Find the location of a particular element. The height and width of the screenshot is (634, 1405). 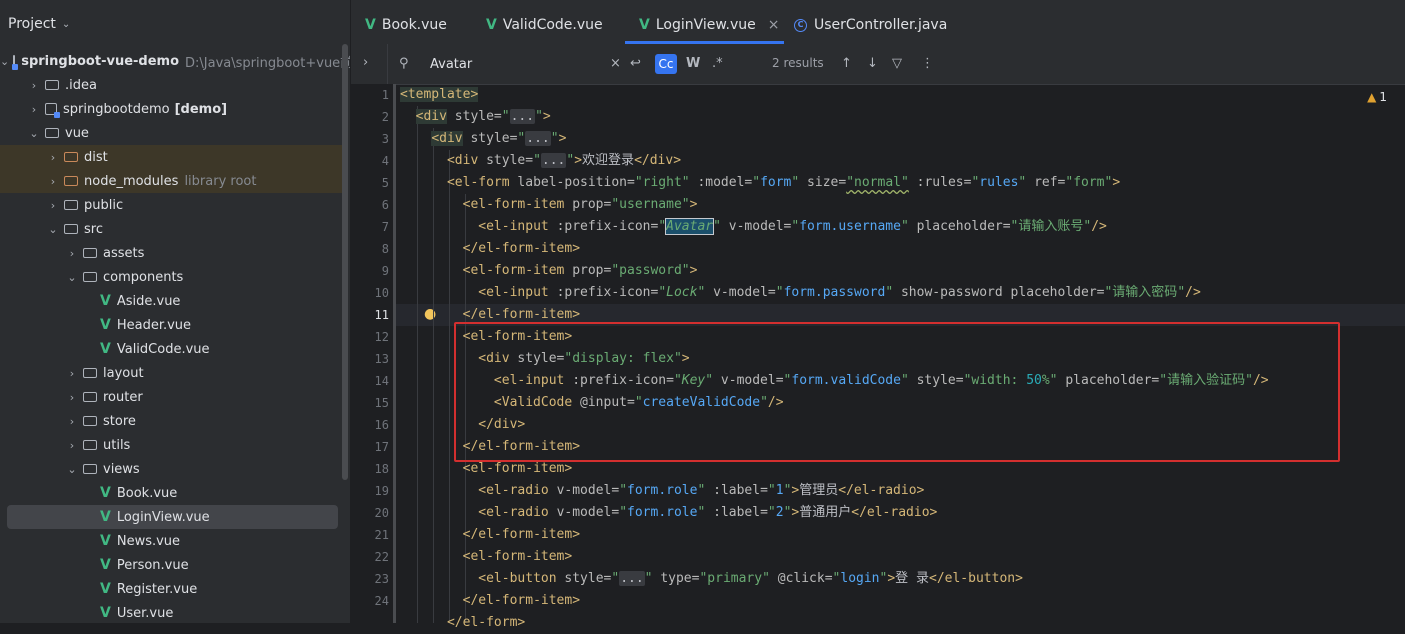

new-line-icon: ↩ is located at coordinates (635, 63).